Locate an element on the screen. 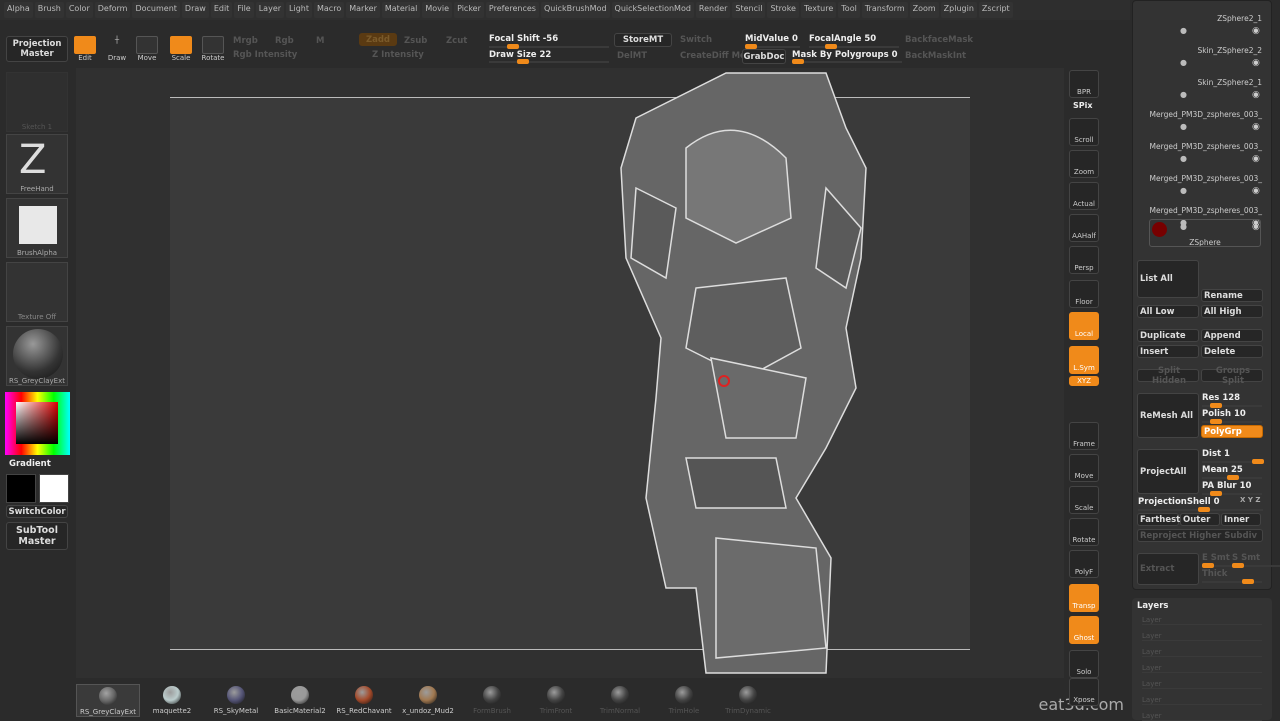 This screenshot has width=1280, height=721. split-hidden-button: Split Hidden is located at coordinates (1168, 376).